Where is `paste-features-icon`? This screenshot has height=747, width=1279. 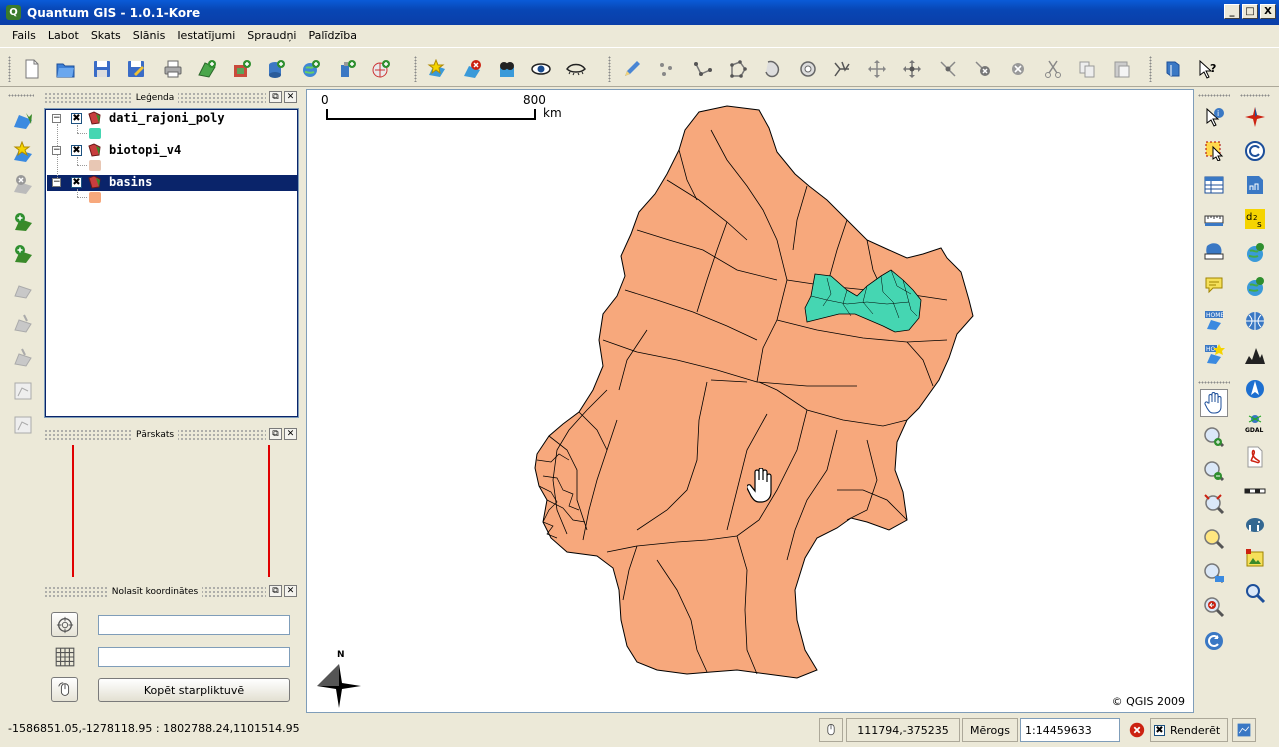 paste-features-icon is located at coordinates (1122, 69).